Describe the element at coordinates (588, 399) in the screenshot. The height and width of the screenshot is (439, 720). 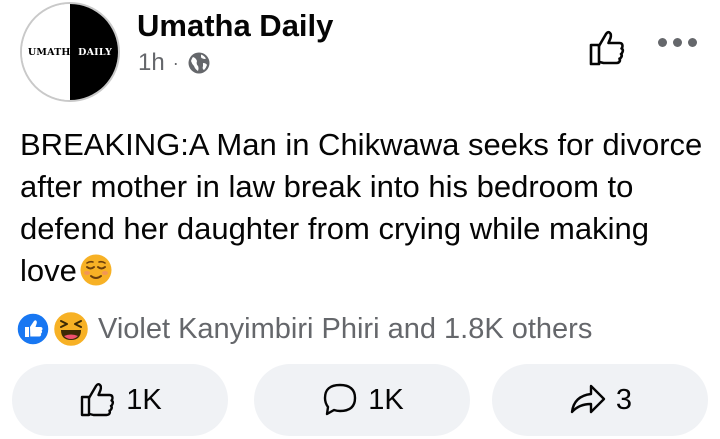
I see `share-arrow-icon` at that location.